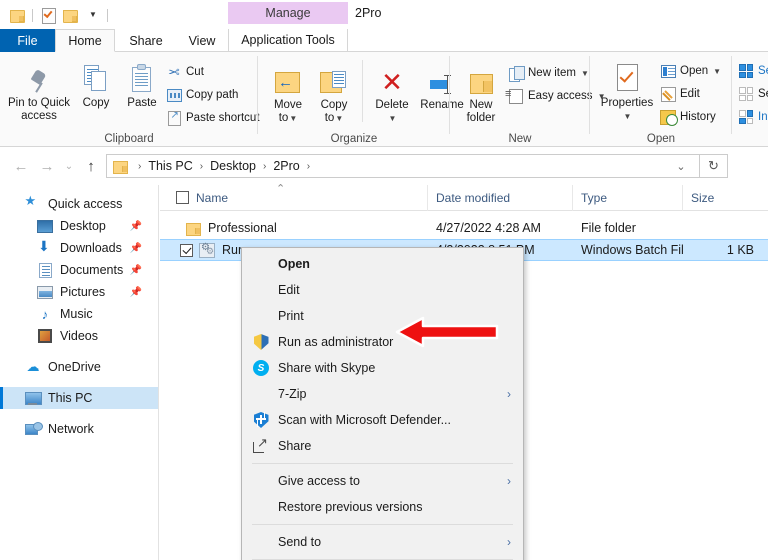 The height and width of the screenshot is (560, 768). What do you see at coordinates (403, 166) in the screenshot?
I see `breadcrumb-bar: › This PC › Desktop › 2Pro › ⌄` at bounding box center [403, 166].